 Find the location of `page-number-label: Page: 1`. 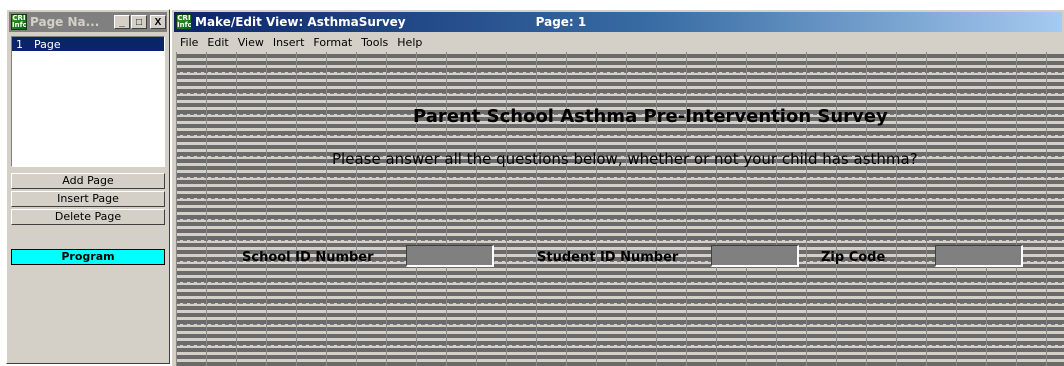

page-number-label: Page: 1 is located at coordinates (561, 22).